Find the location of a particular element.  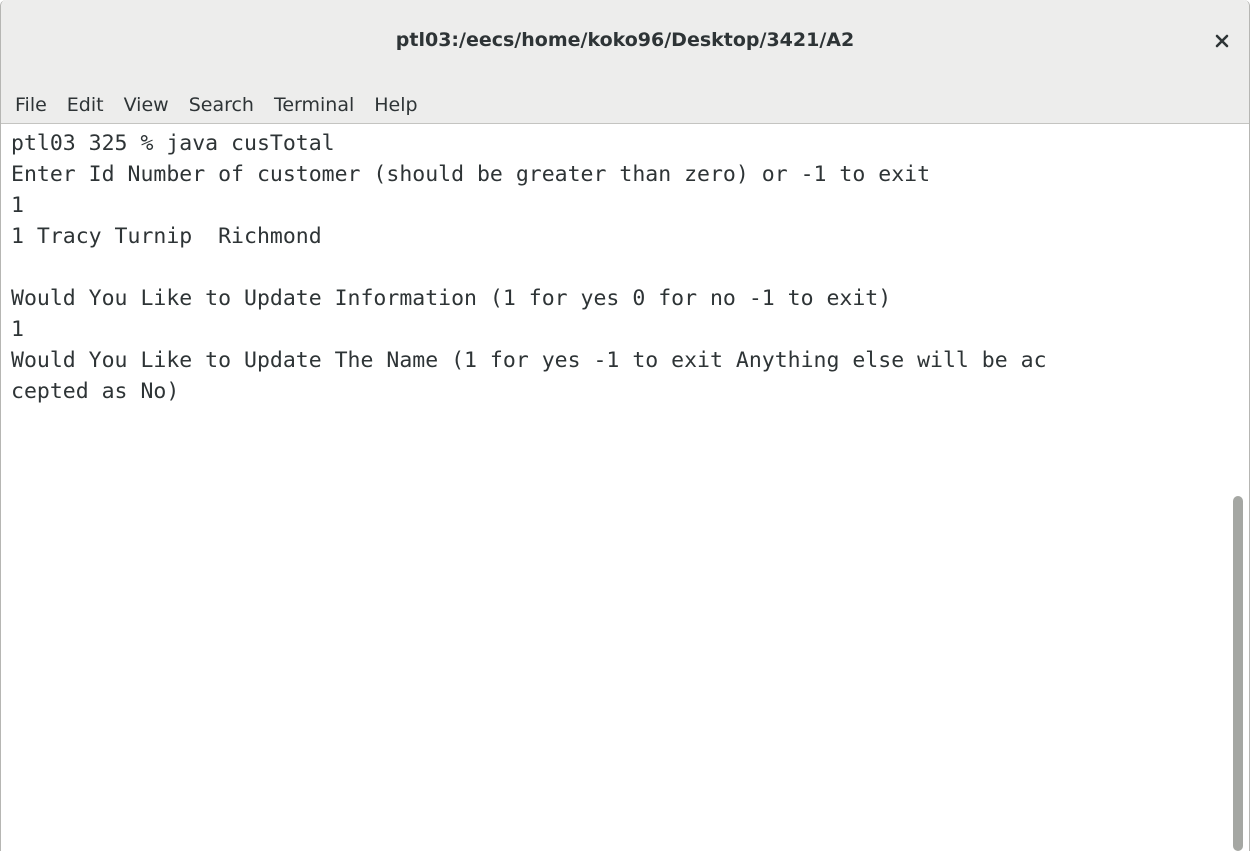

menu-search: Search is located at coordinates (221, 105).